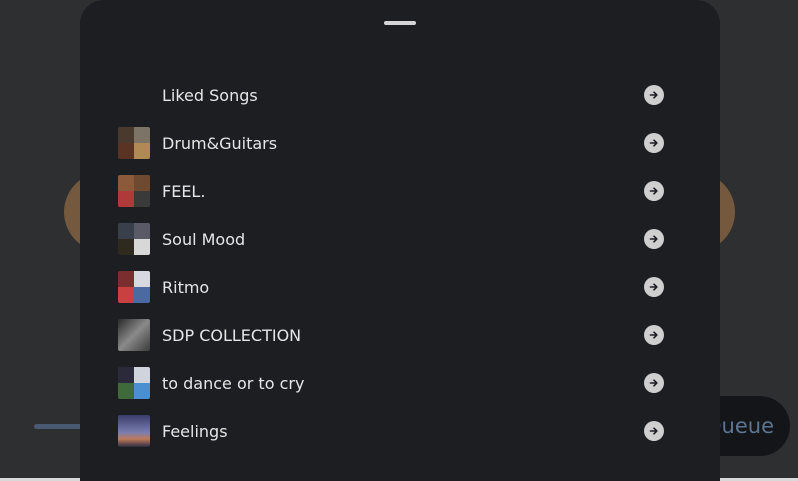  I want to click on playlist-row: FEEL., so click(400, 191).